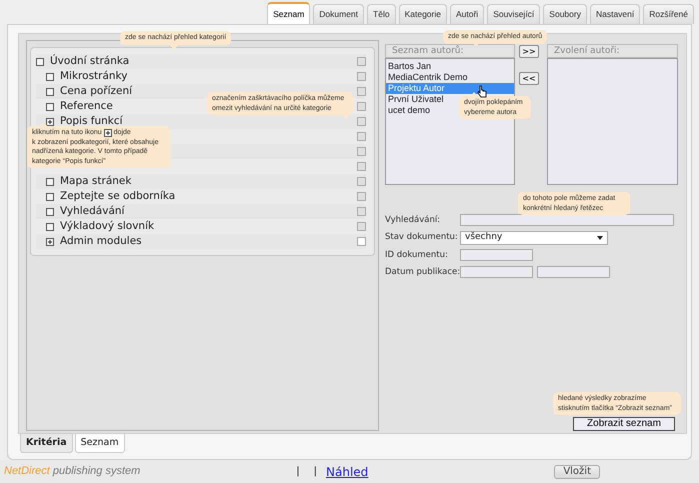 This screenshot has width=699, height=483. Describe the element at coordinates (483, 237) in the screenshot. I see `dropdown-value: všechny` at that location.